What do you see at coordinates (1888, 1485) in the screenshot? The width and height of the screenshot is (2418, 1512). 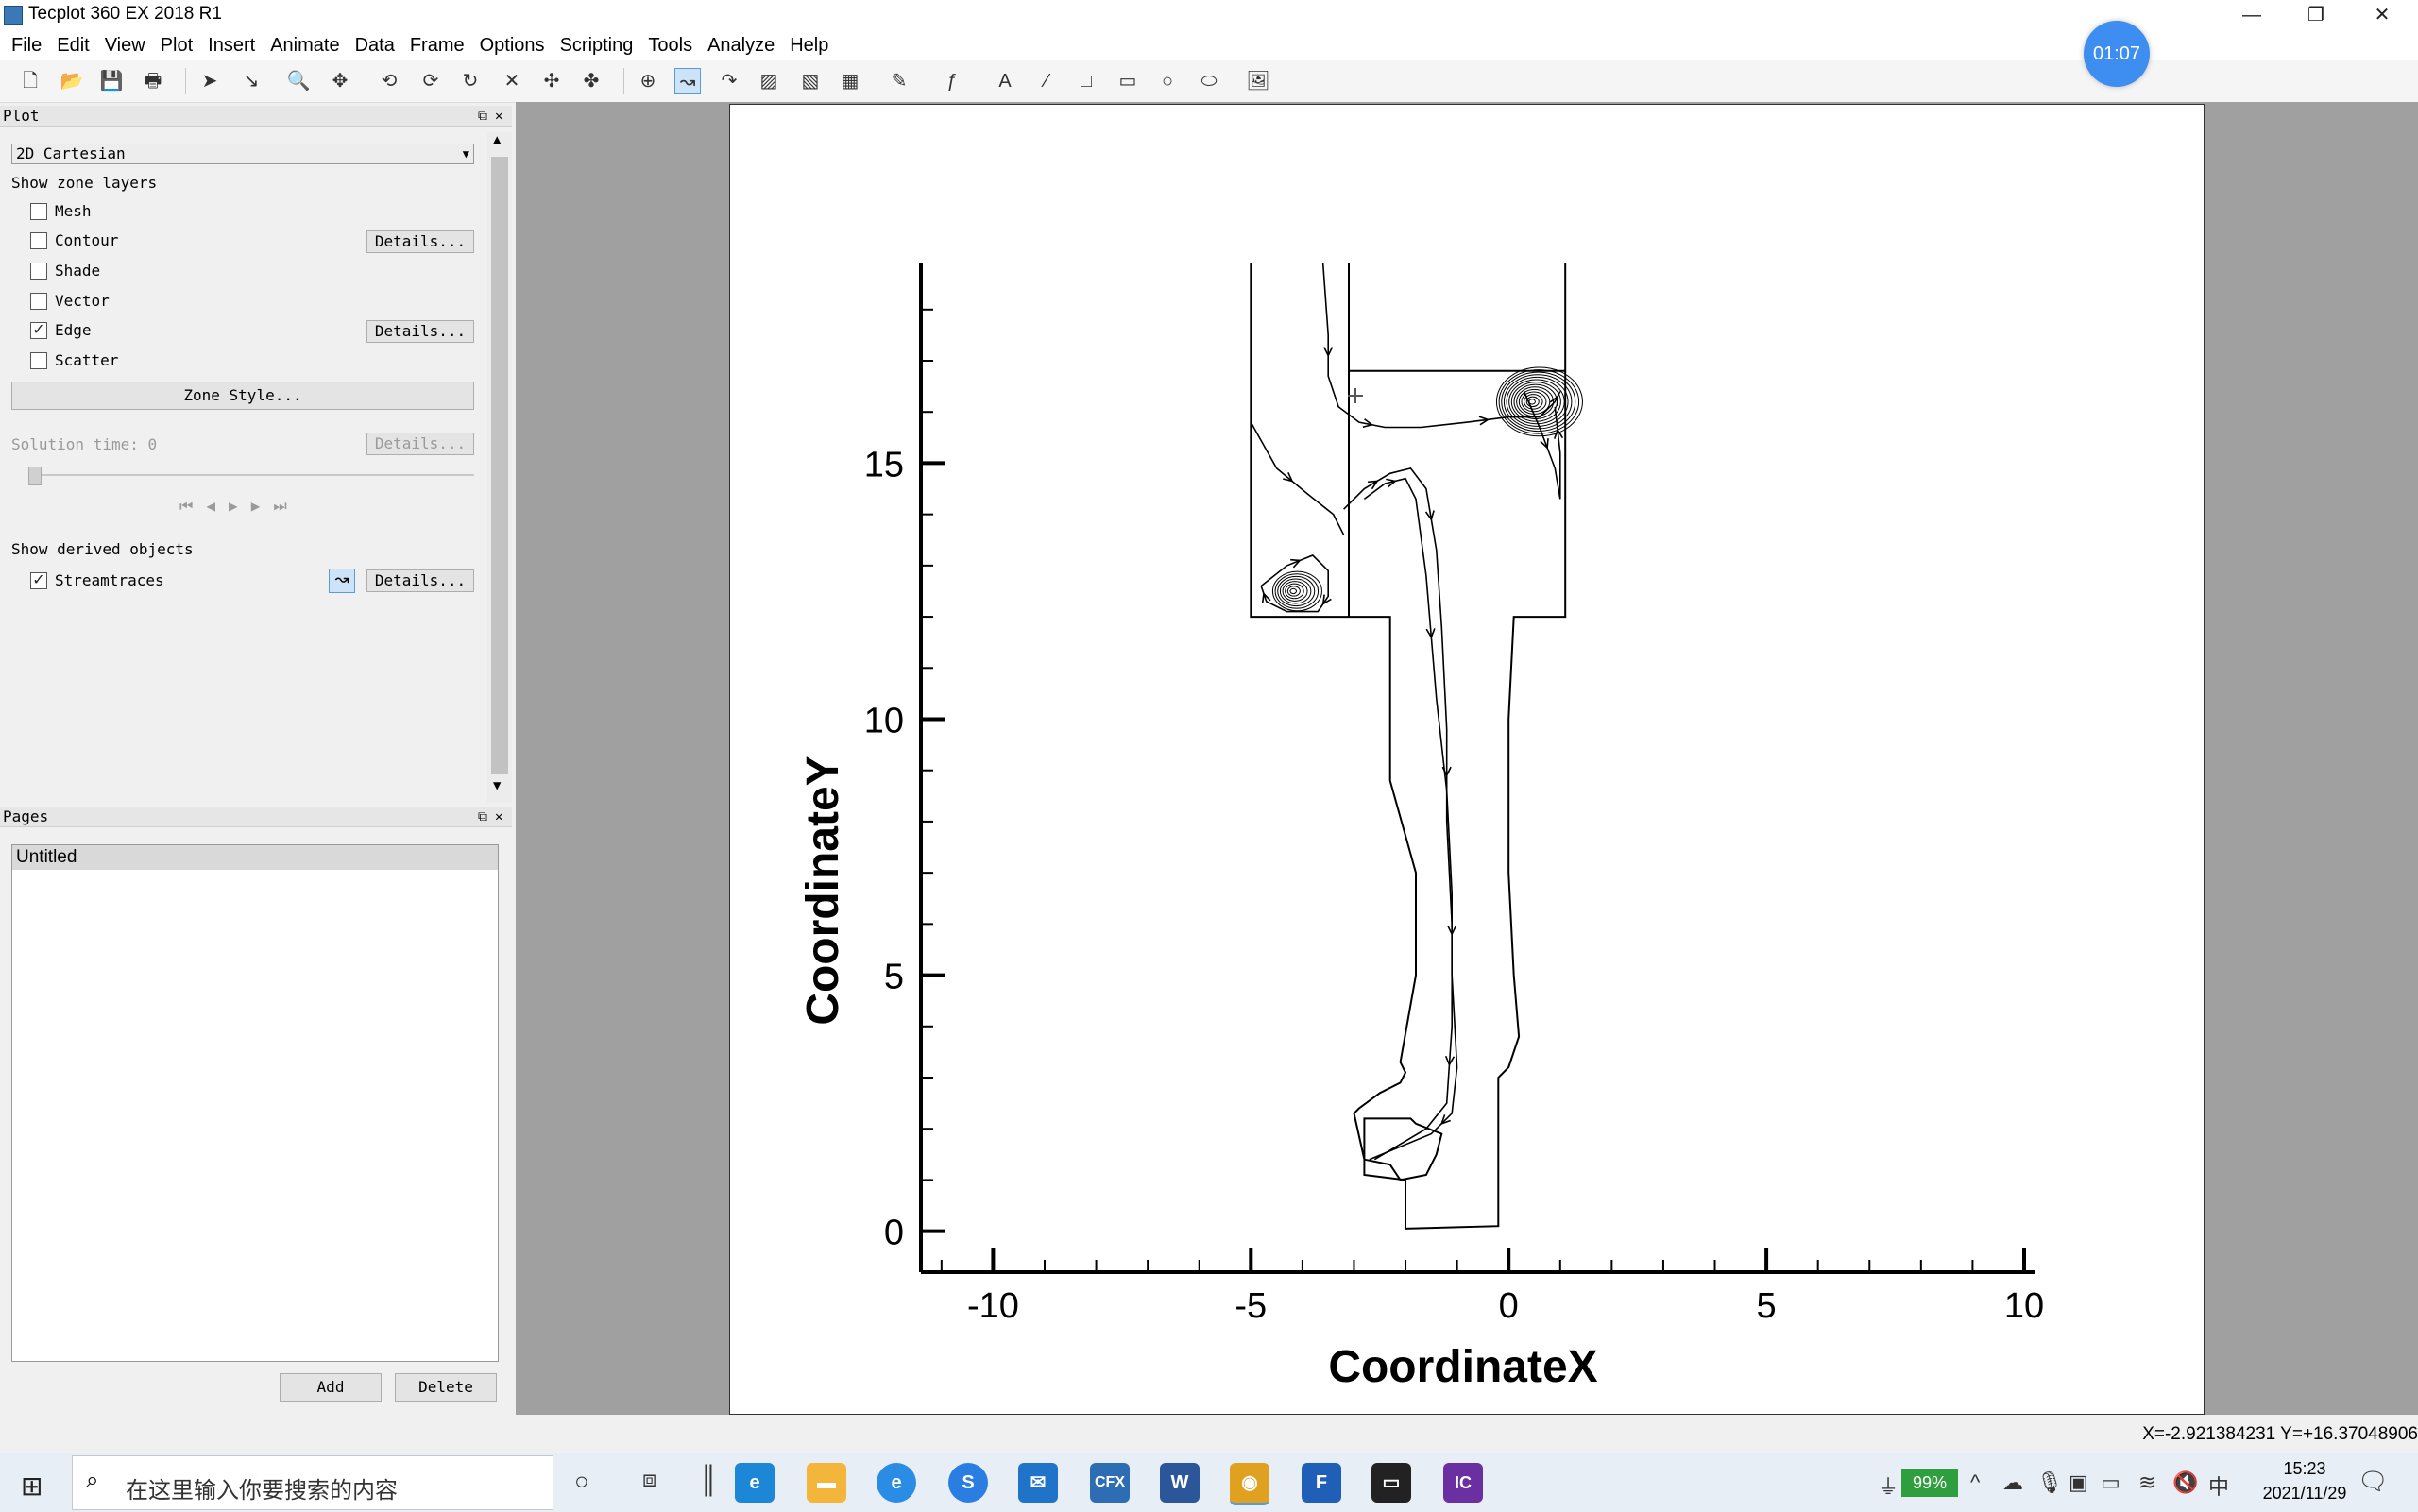 I see `power-plug-icon: ⏚` at bounding box center [1888, 1485].